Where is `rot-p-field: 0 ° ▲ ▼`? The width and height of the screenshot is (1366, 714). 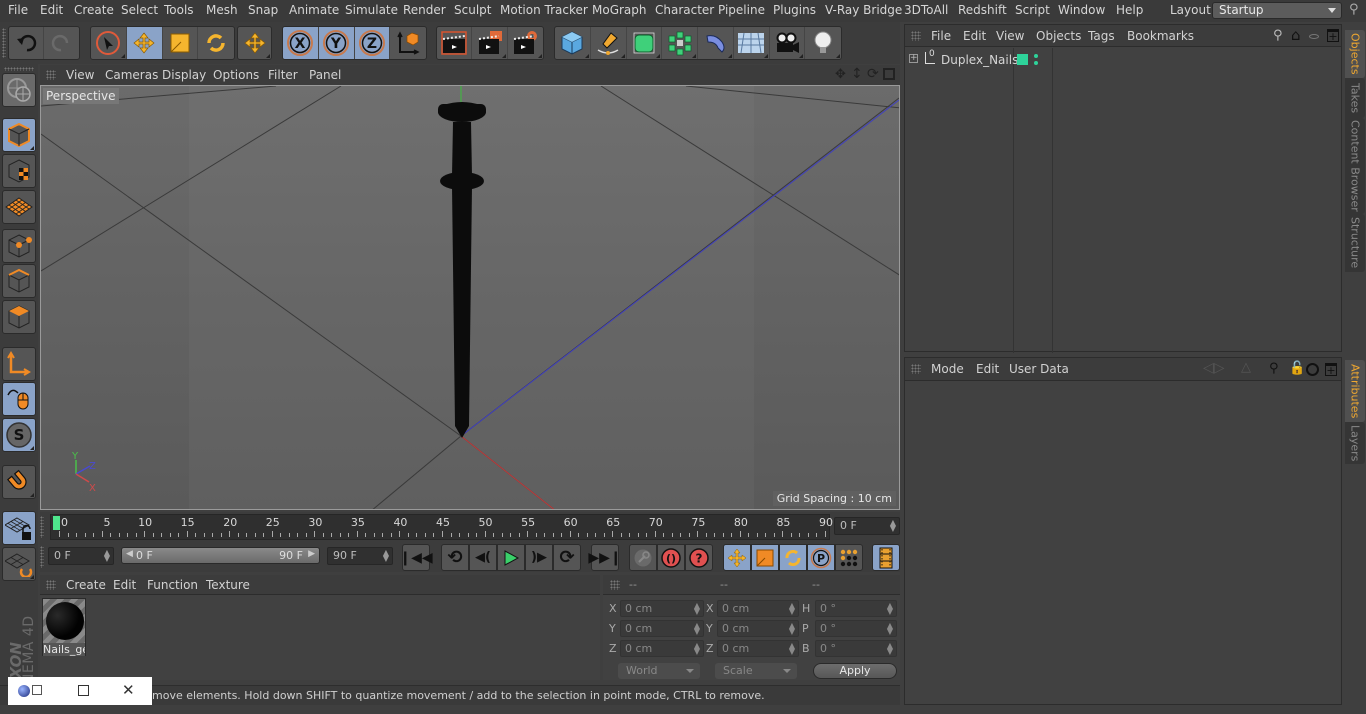
rot-p-field: 0 ° ▲ ▼ is located at coordinates (856, 628).